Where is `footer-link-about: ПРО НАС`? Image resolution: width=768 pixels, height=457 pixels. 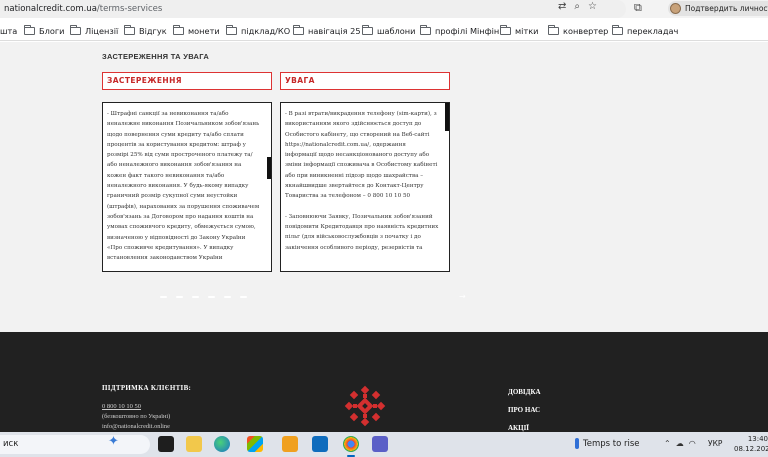
footer-link-about: ПРО НАС is located at coordinates (524, 410).